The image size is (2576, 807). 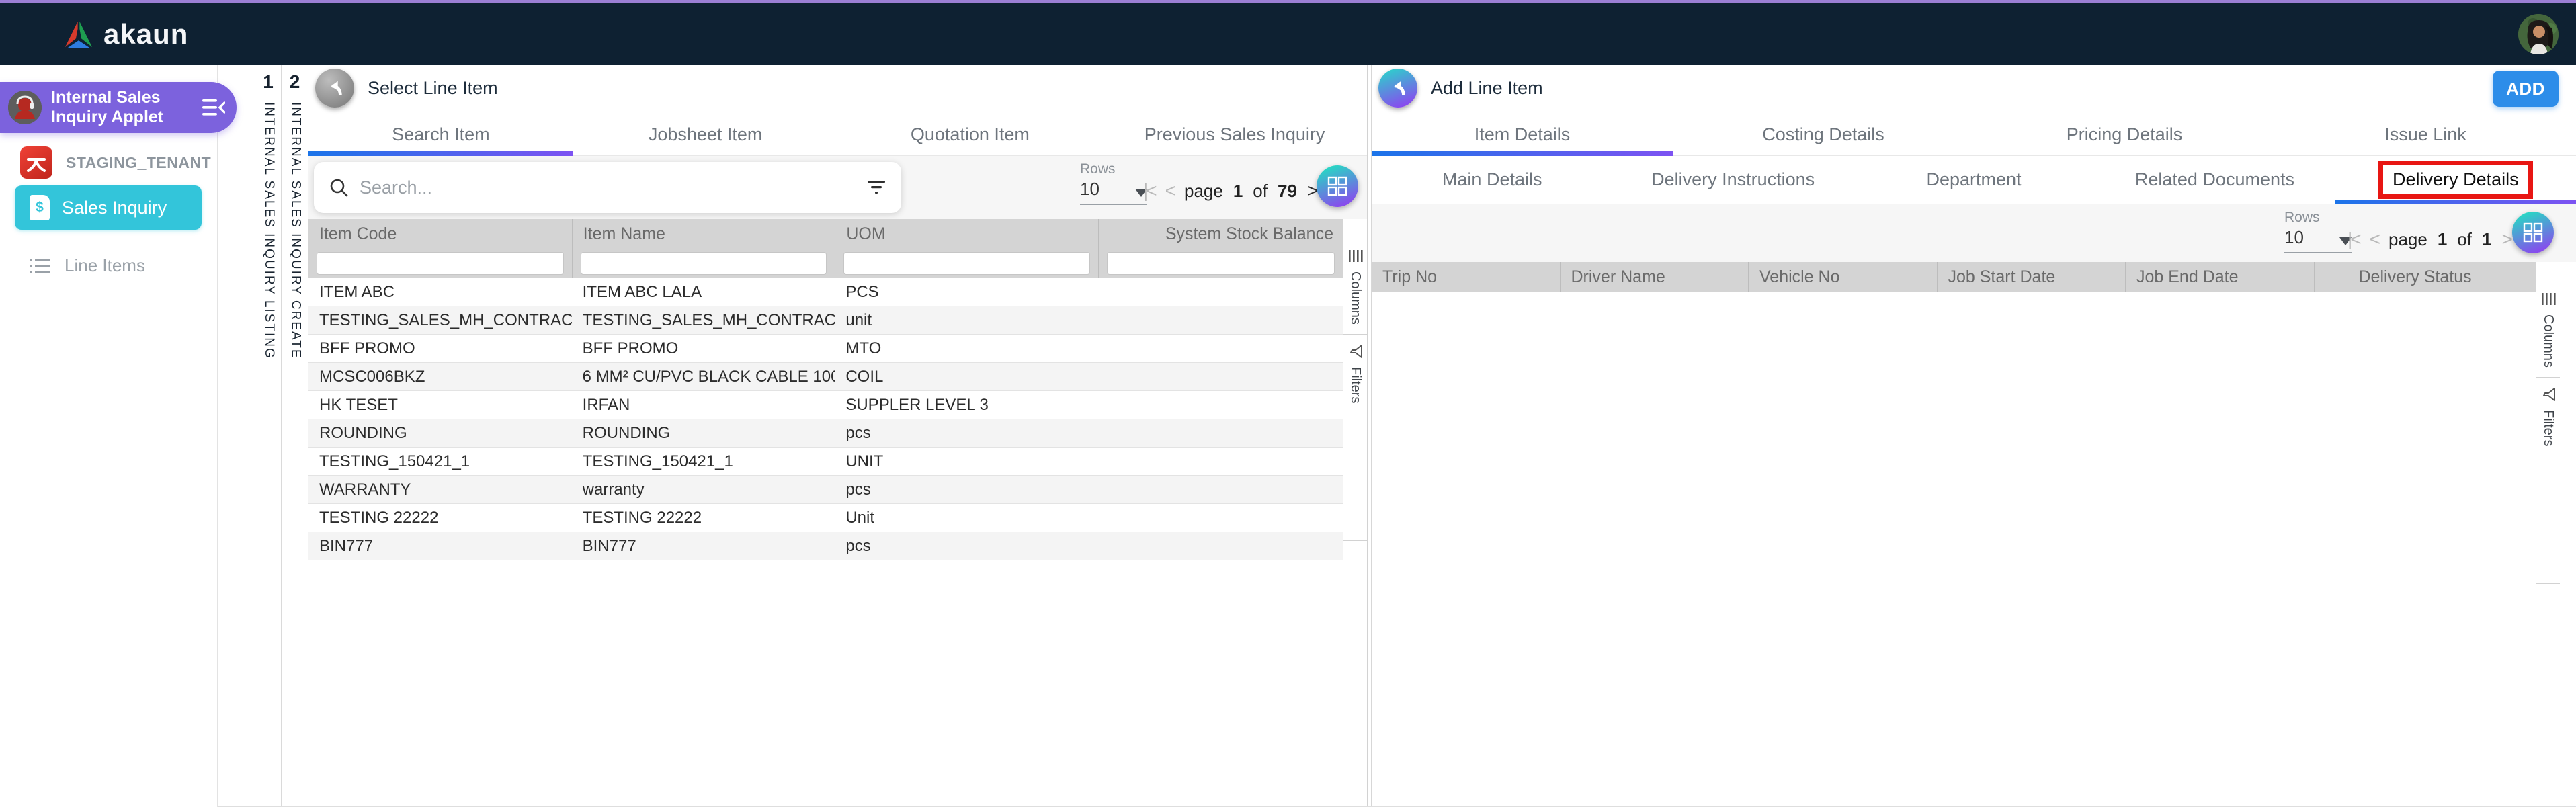 I want to click on tab-item-details: Item Details, so click(x=1522, y=135).